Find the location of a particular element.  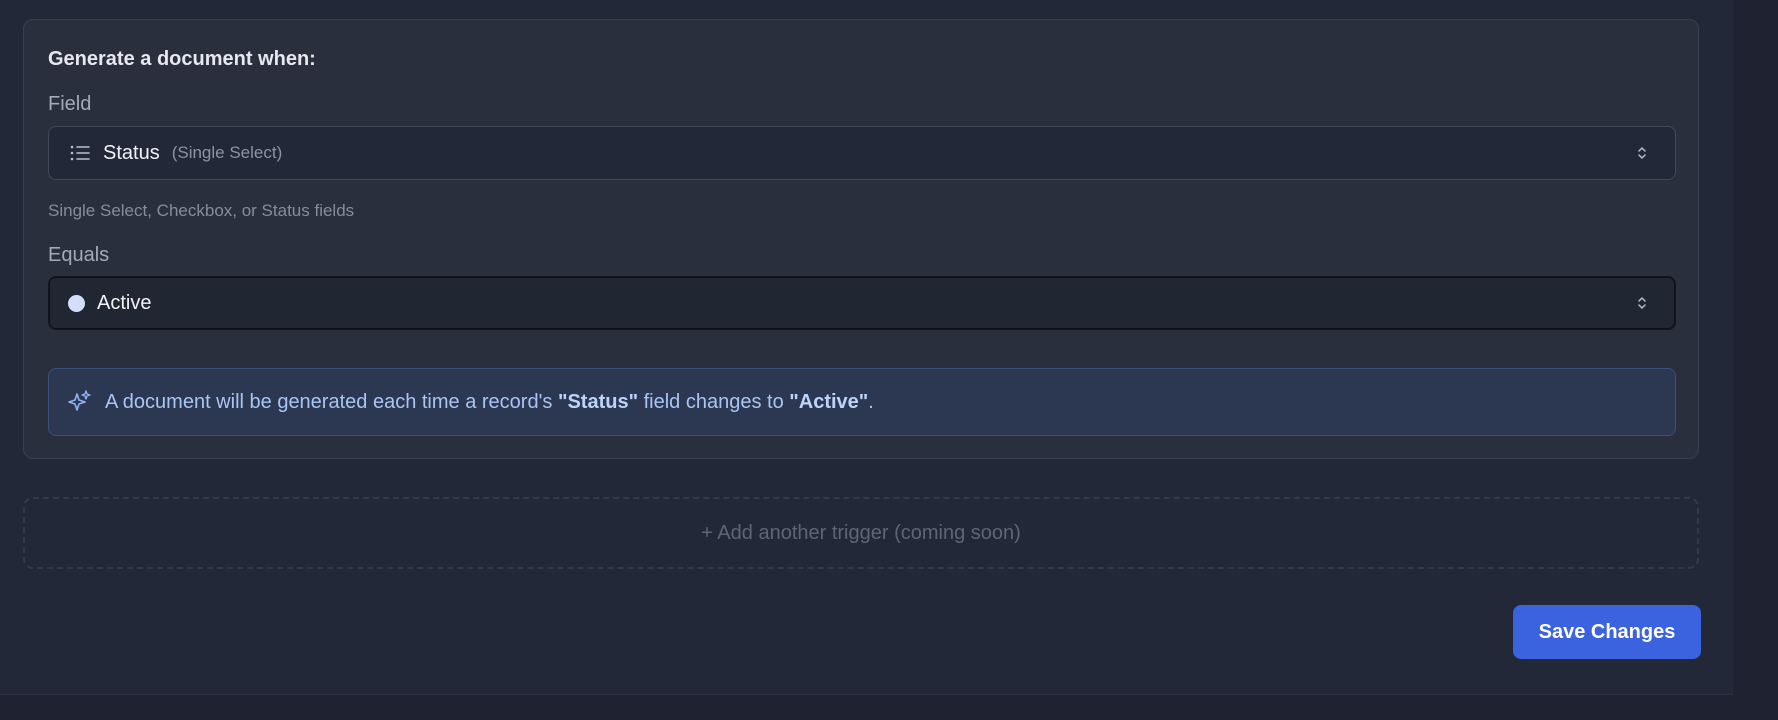

field-label: Field is located at coordinates (70, 104).